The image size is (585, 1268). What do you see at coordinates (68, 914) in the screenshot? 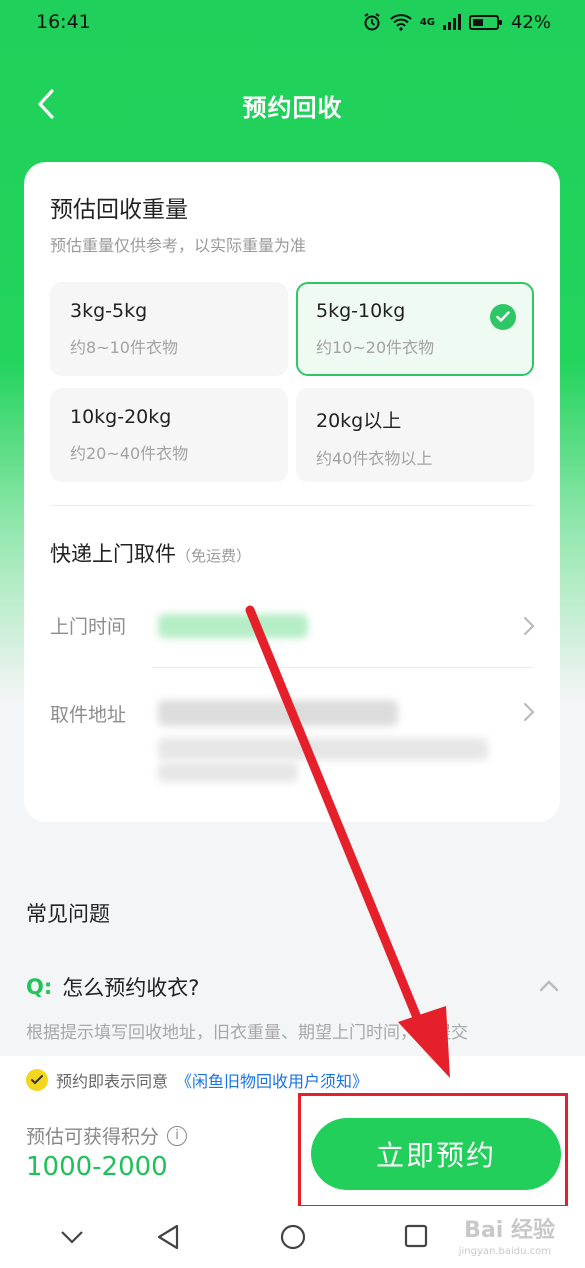
I see `faq-section-title: 常见问题` at bounding box center [68, 914].